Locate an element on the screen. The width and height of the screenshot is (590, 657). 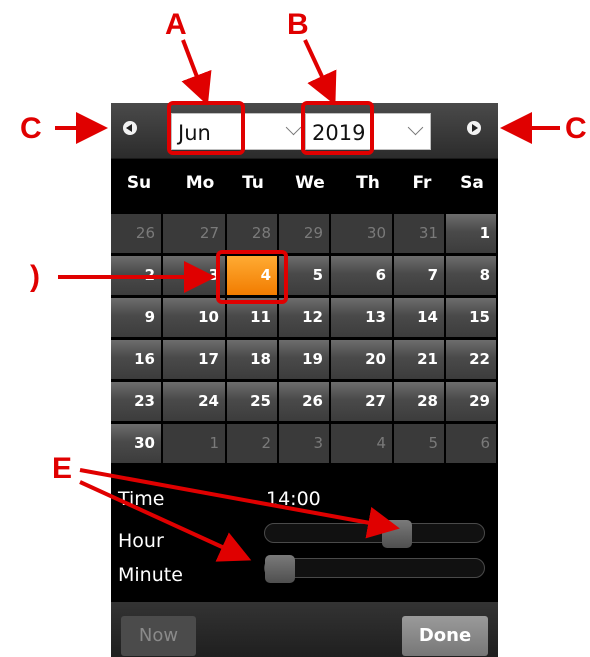
arrow-e-minute is located at coordinates (165, 521).